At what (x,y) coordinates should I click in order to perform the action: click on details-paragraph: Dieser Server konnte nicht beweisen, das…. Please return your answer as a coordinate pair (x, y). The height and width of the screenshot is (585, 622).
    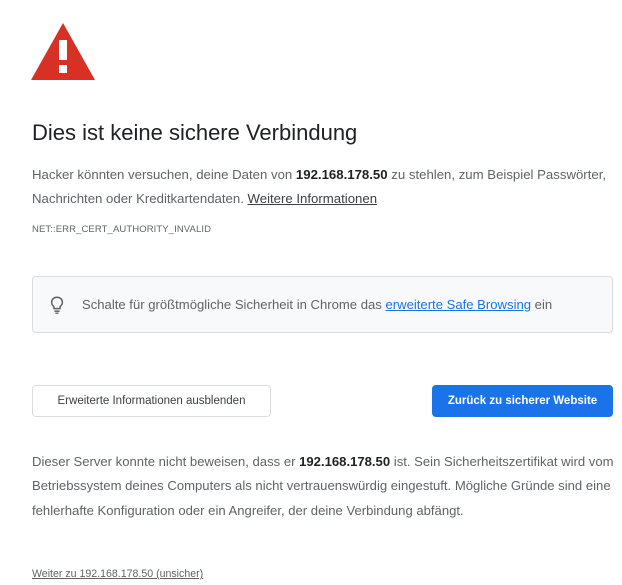
    Looking at the image, I should click on (323, 486).